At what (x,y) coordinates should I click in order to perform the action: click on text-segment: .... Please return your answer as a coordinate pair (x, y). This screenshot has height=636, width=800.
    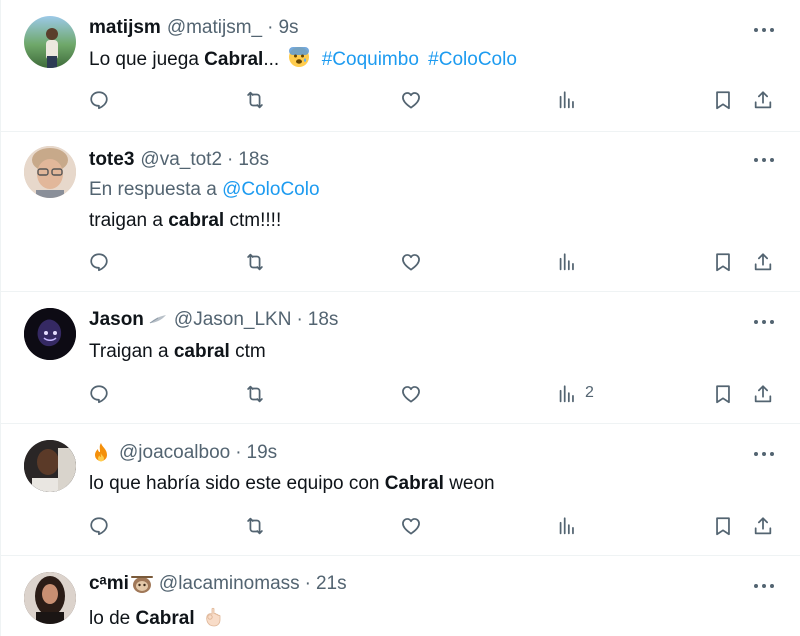
    Looking at the image, I should click on (274, 59).